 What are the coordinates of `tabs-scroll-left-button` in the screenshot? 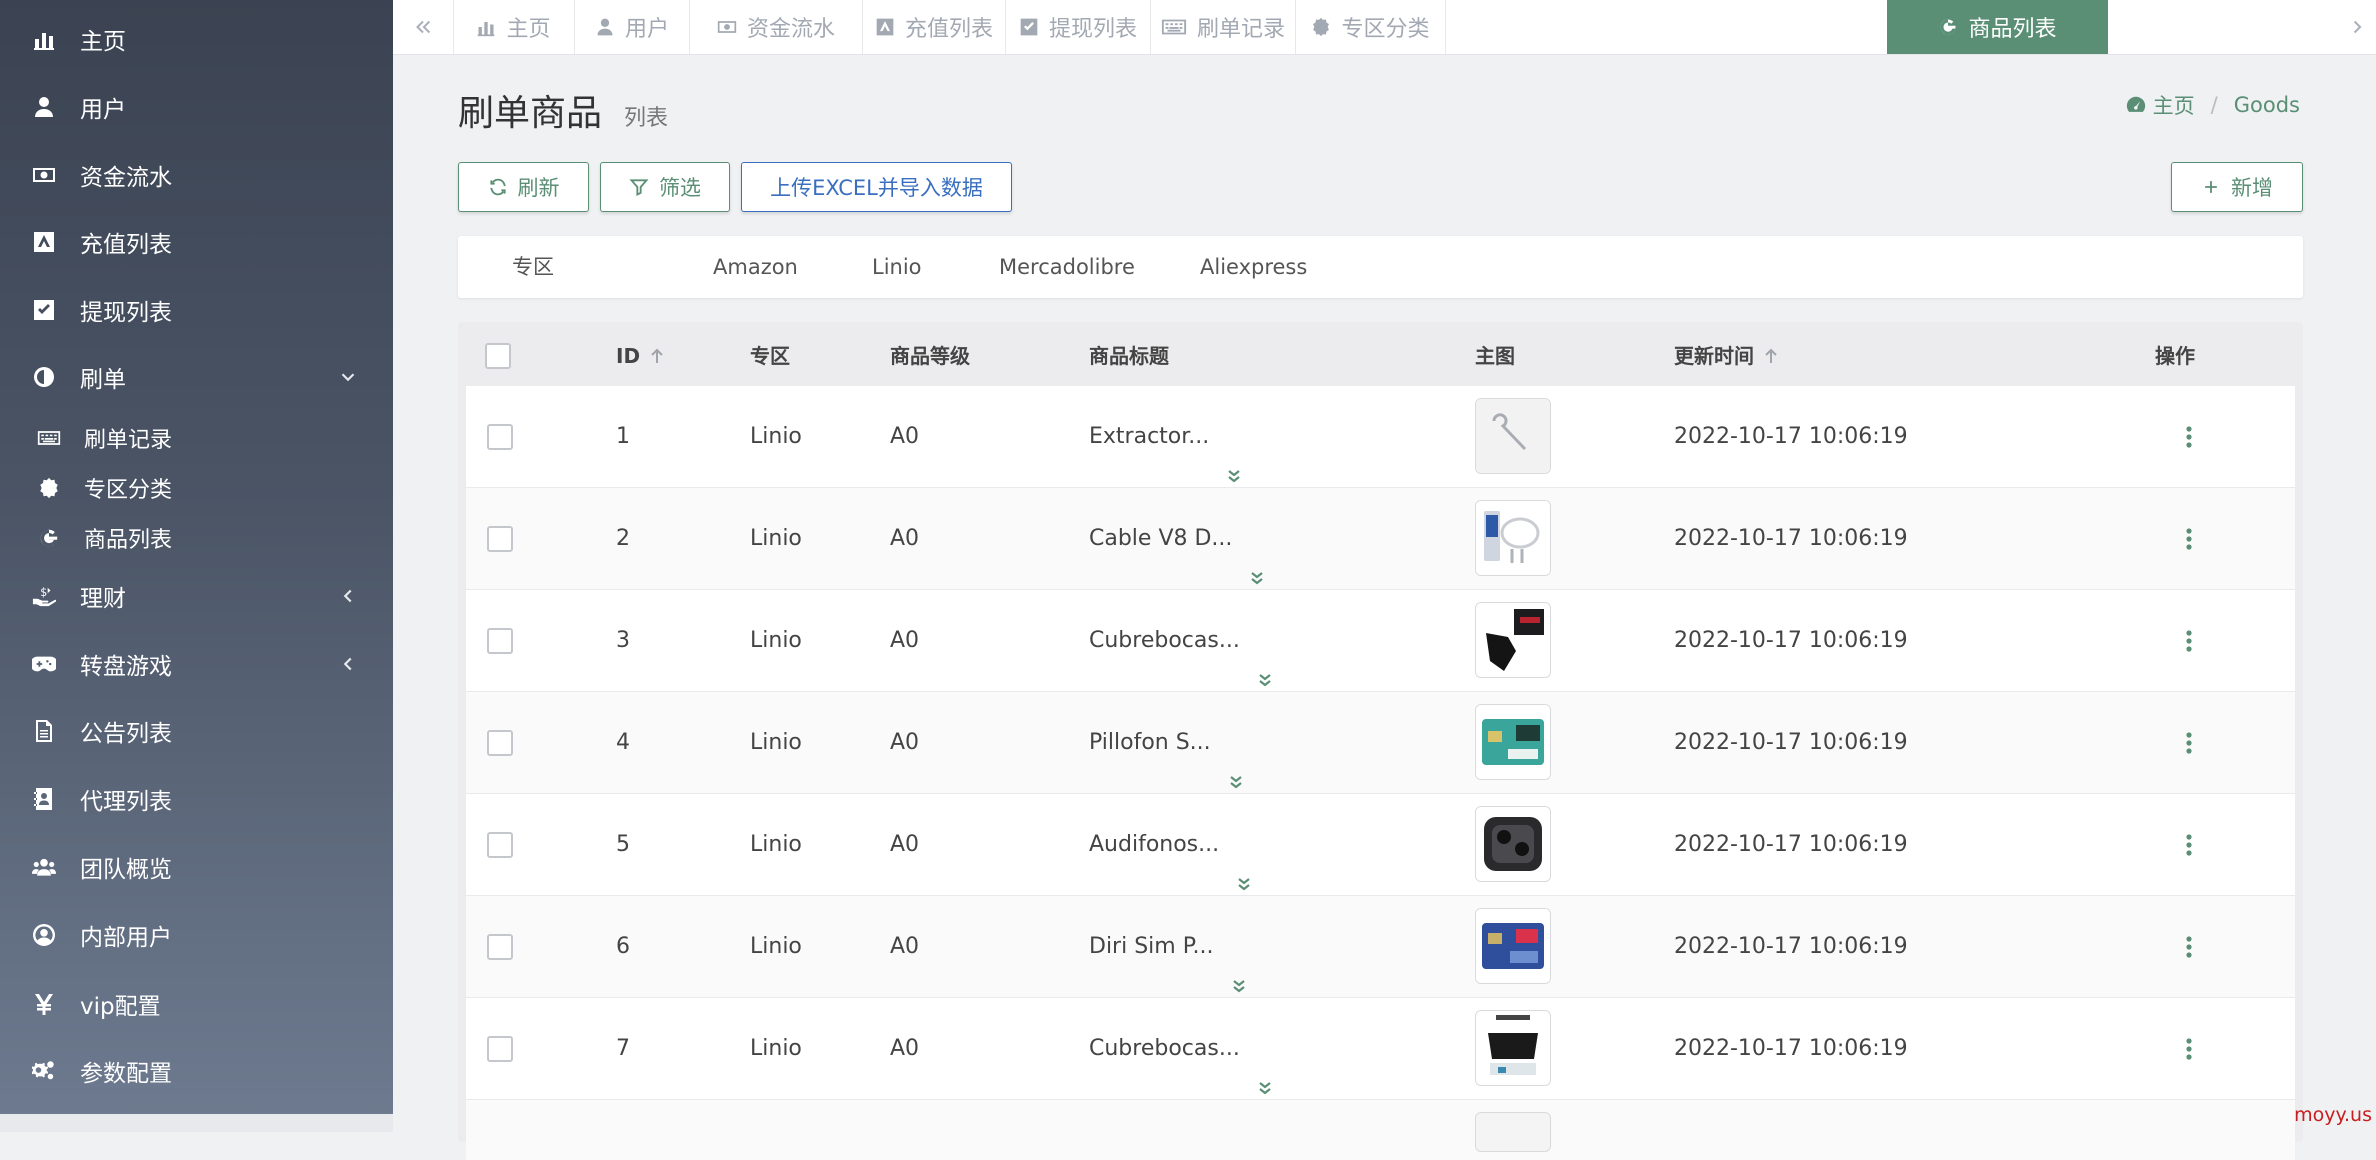 It's located at (423, 27).